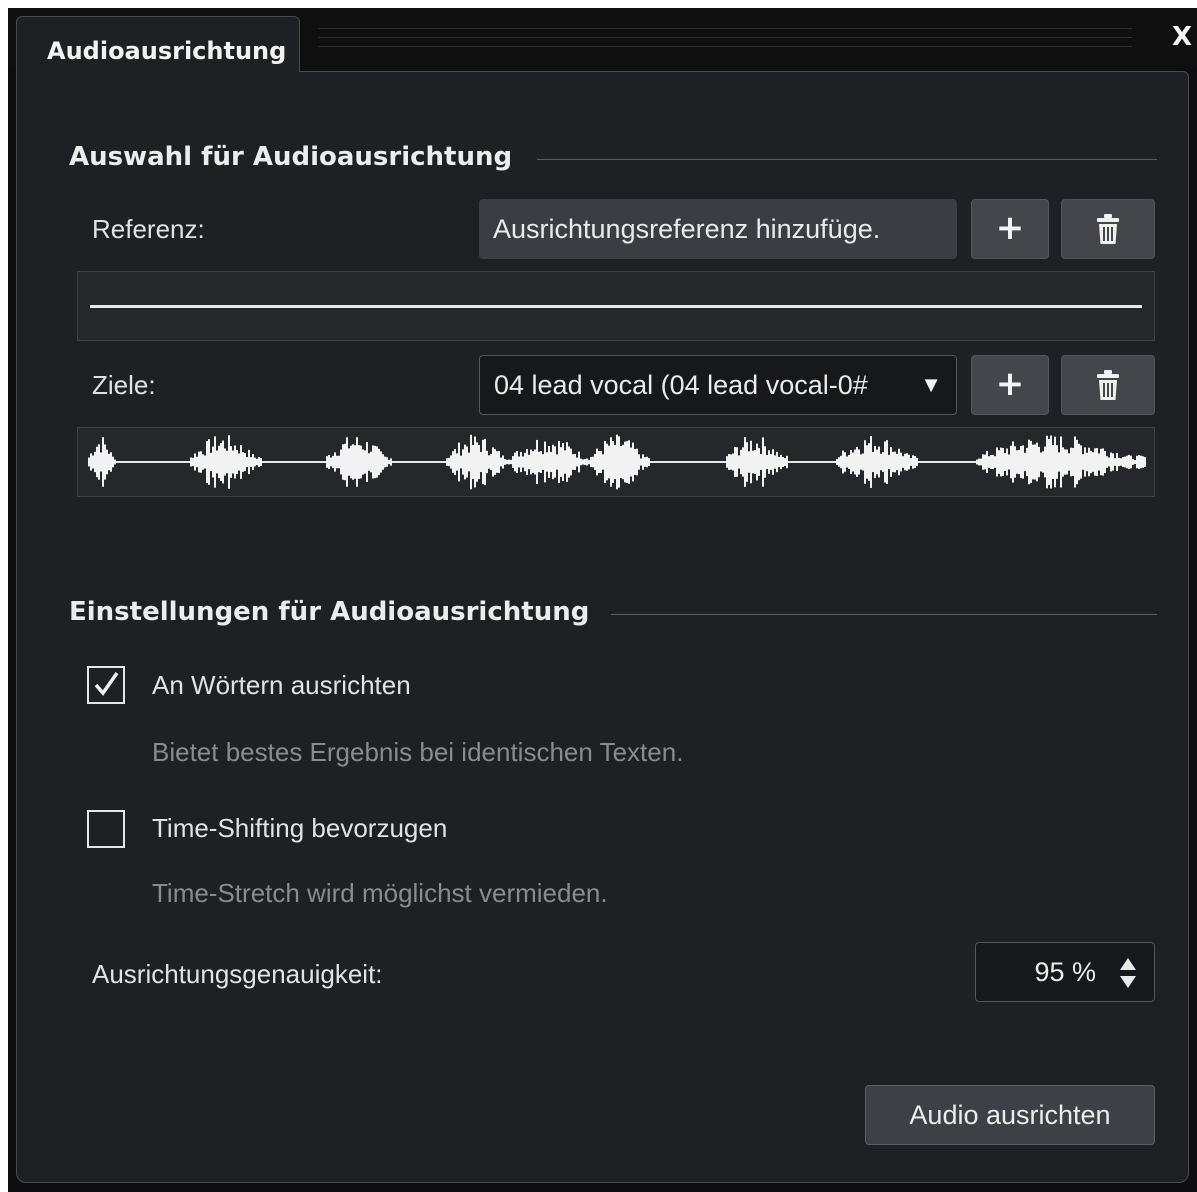 The height and width of the screenshot is (1192, 1197). I want to click on tab-label: Audioausrichtung, so click(167, 51).